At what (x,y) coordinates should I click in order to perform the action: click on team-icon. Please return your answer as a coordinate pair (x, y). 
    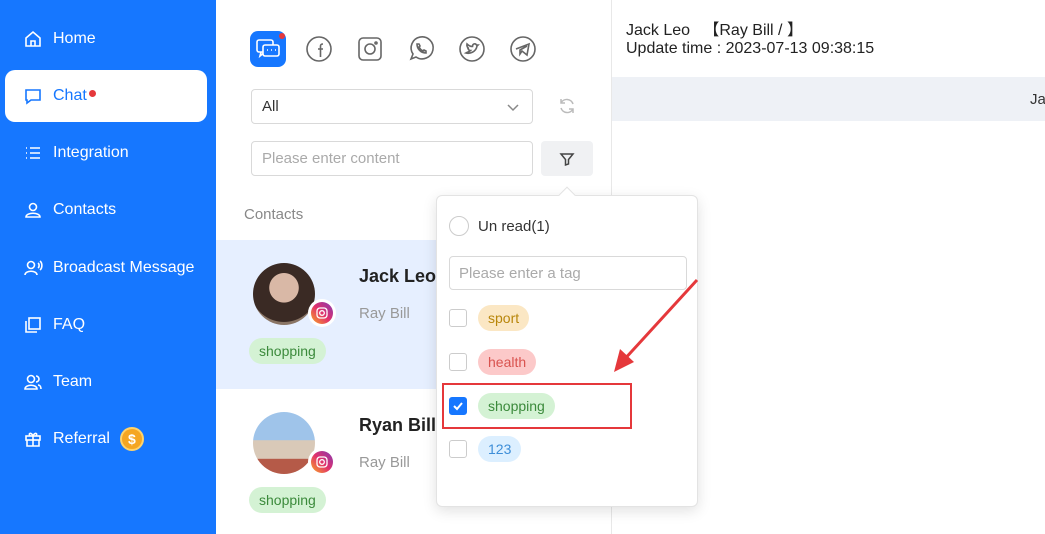
    Looking at the image, I should click on (33, 382).